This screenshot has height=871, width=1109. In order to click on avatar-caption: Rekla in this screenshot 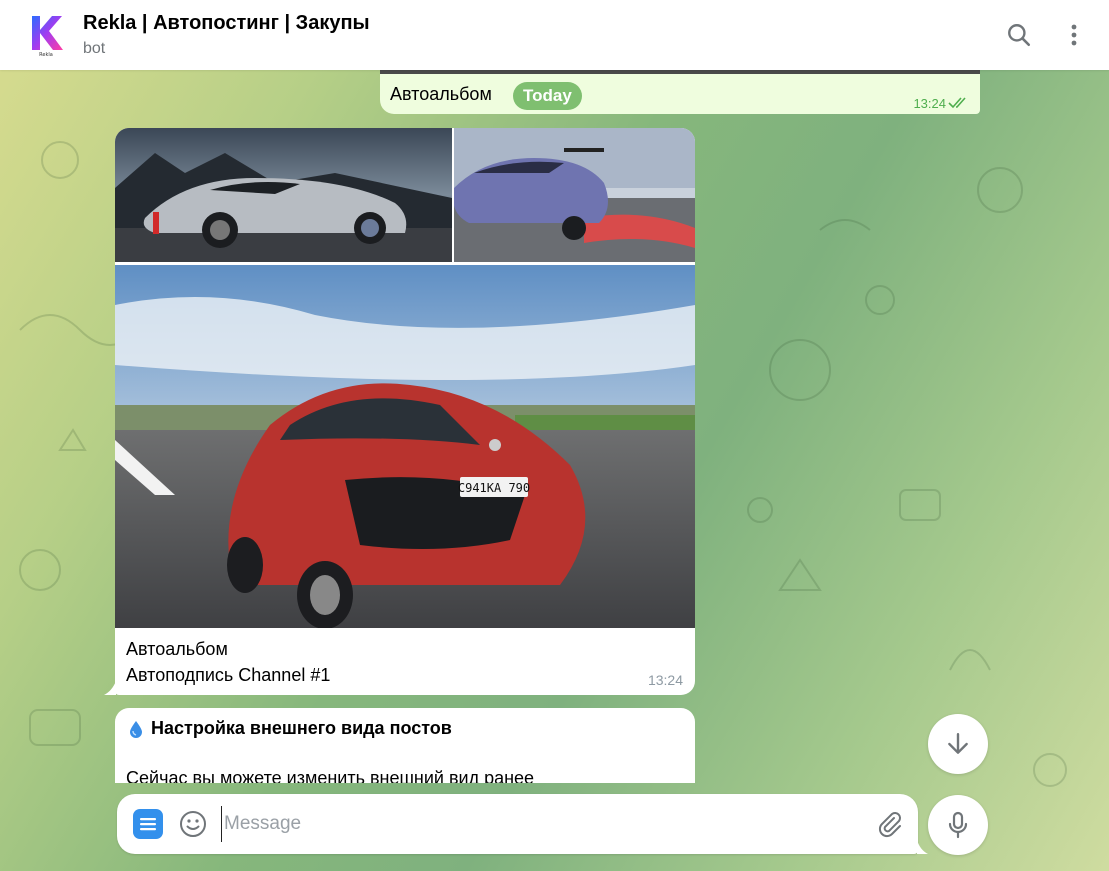, I will do `click(46, 55)`.